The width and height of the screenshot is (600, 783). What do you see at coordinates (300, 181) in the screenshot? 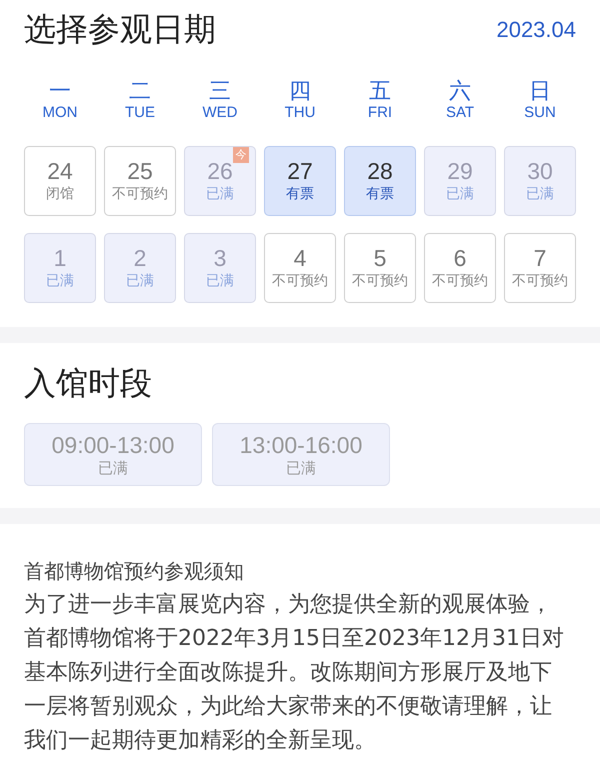
I see `date-cell: 27 有票` at bounding box center [300, 181].